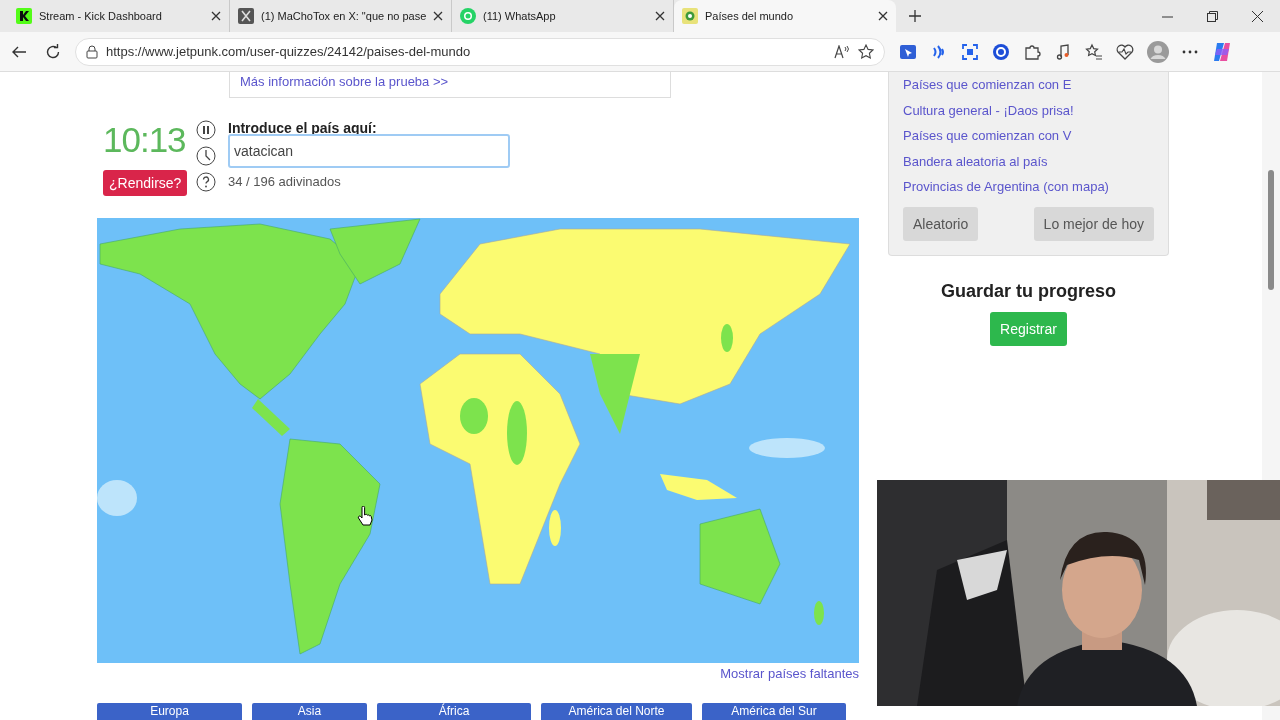  I want to click on give-up-button: ¿Rendirse?, so click(145, 183).